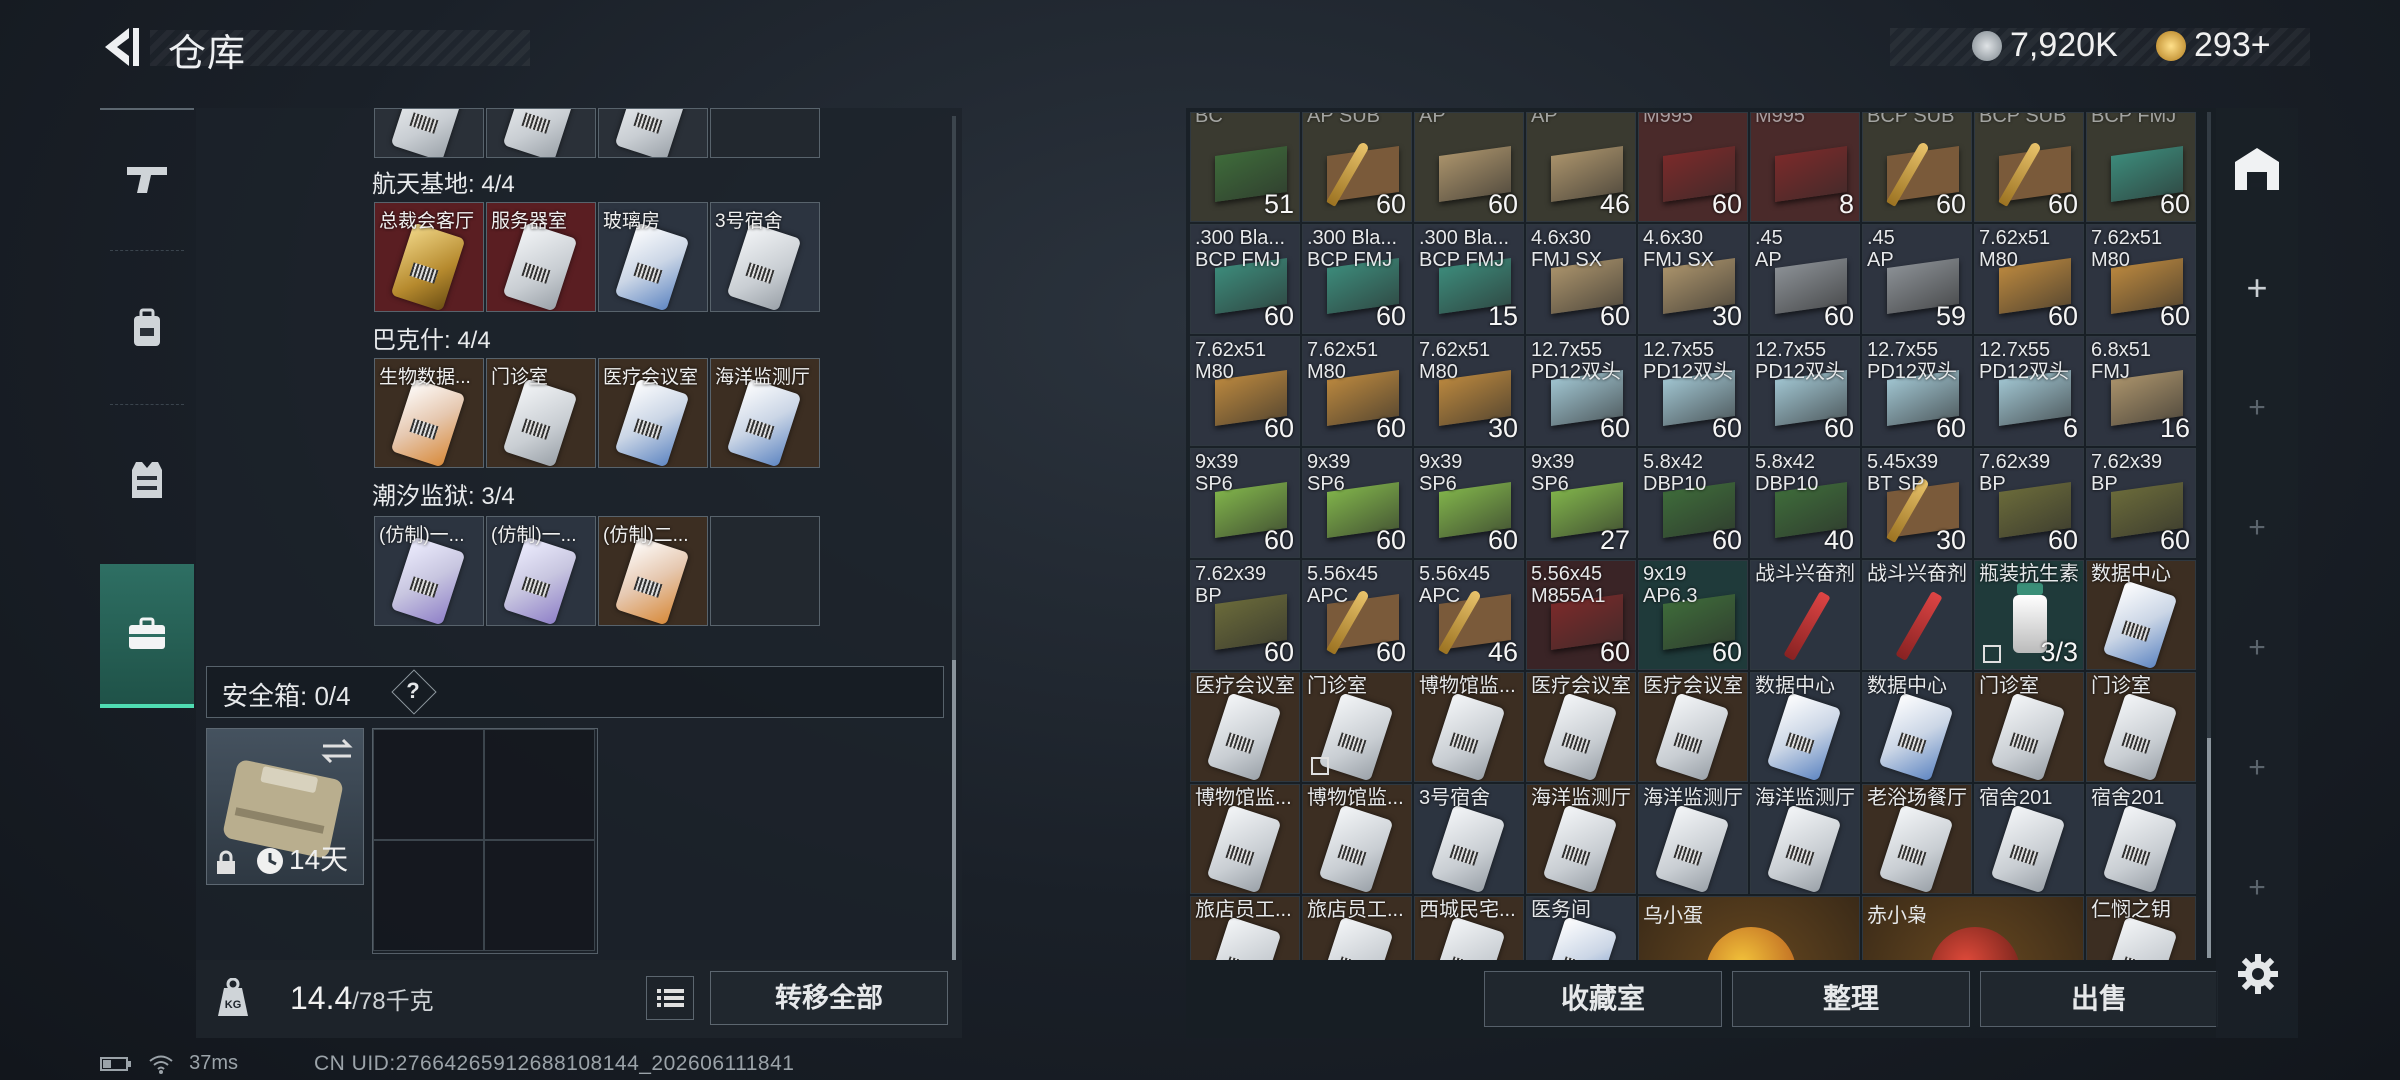 The image size is (2400, 1080). Describe the element at coordinates (1581, 279) in the screenshot. I see `stash-item: 4.6x30 FMJ SX 60` at that location.